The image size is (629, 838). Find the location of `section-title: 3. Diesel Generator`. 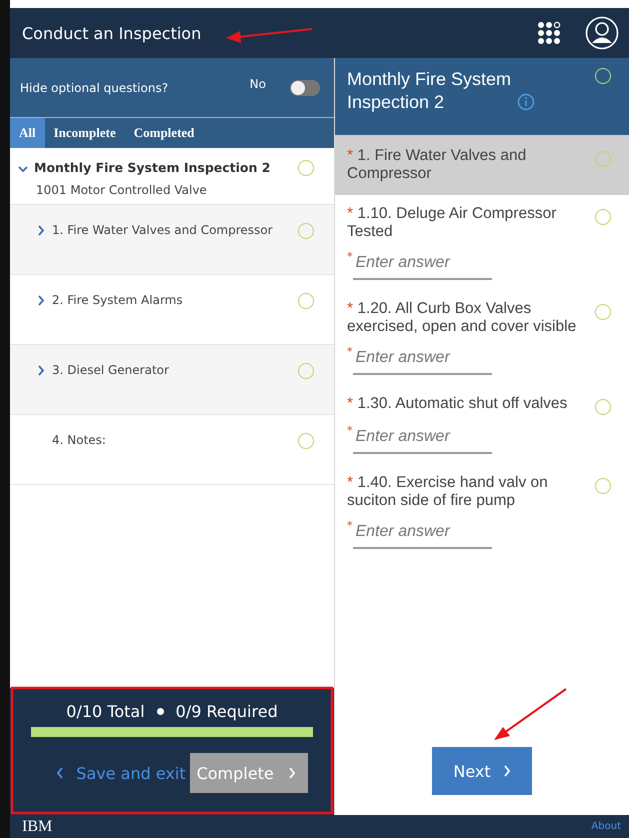

section-title: 3. Diesel Generator is located at coordinates (111, 370).